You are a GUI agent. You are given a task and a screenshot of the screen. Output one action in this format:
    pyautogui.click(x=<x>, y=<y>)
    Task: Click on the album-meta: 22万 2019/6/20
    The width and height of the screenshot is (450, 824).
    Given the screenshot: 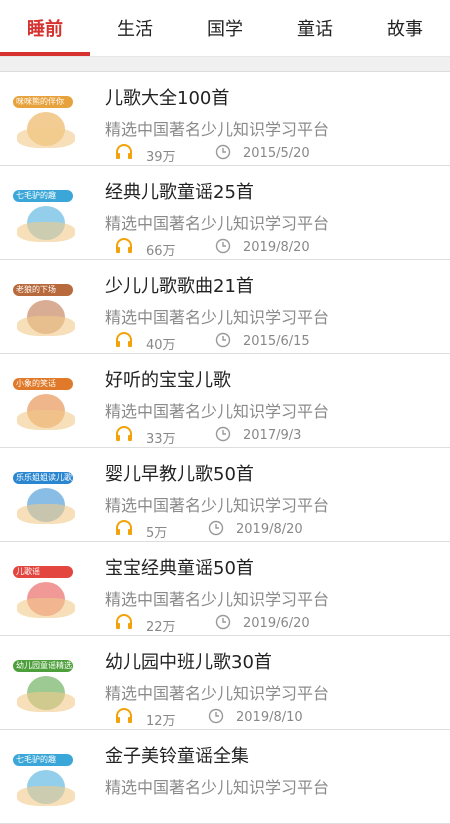 What is the action you would take?
    pyautogui.click(x=275, y=624)
    